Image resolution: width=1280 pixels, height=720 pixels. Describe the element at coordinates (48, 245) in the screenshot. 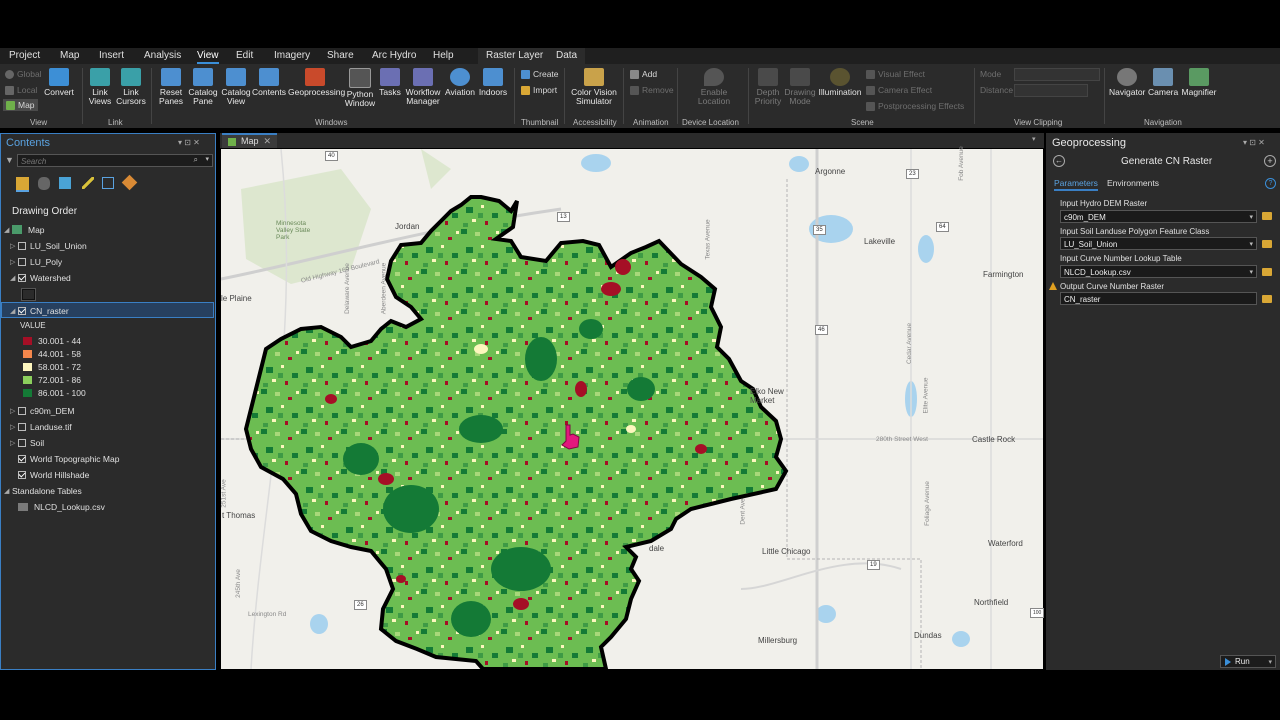

I see `layer-lu-soil-union: ▷ LU_Soil_Union` at that location.